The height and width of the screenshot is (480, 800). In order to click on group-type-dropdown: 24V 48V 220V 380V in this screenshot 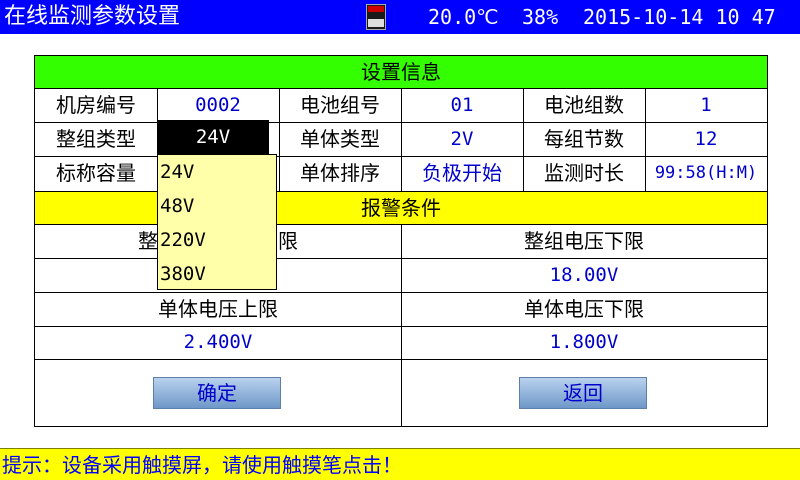, I will do `click(217, 222)`.